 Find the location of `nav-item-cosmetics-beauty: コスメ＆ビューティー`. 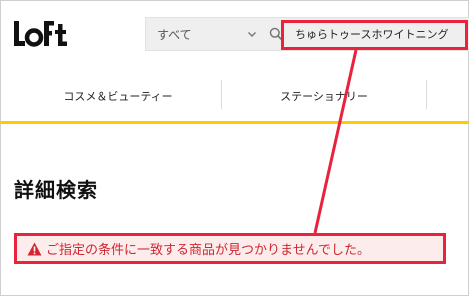

nav-item-cosmetics-beauty: コスメ＆ビューティー is located at coordinates (118, 96).